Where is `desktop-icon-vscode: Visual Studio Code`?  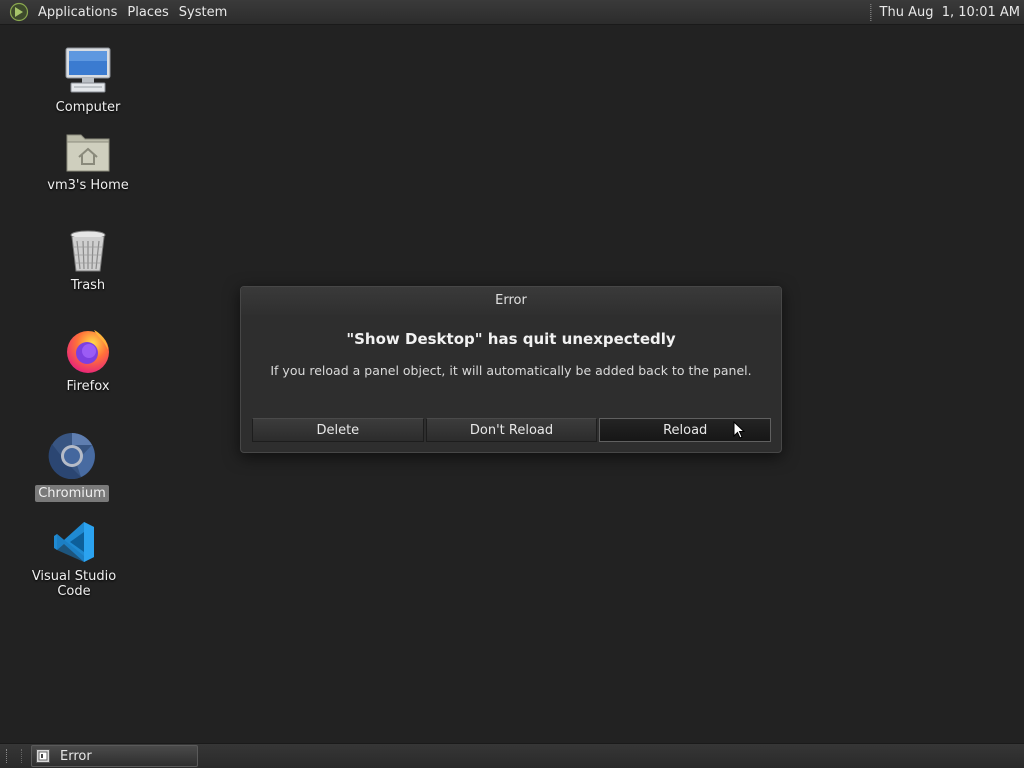 desktop-icon-vscode: Visual Studio Code is located at coordinates (74, 560).